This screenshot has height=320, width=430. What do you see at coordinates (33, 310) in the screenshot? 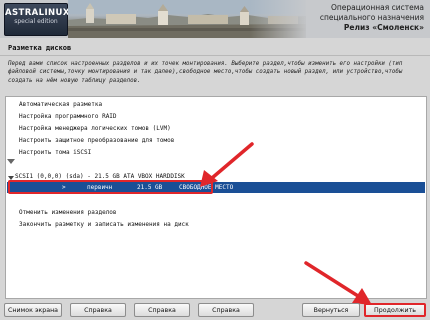
I see `screenshot-button: Снимок экрана` at bounding box center [33, 310].